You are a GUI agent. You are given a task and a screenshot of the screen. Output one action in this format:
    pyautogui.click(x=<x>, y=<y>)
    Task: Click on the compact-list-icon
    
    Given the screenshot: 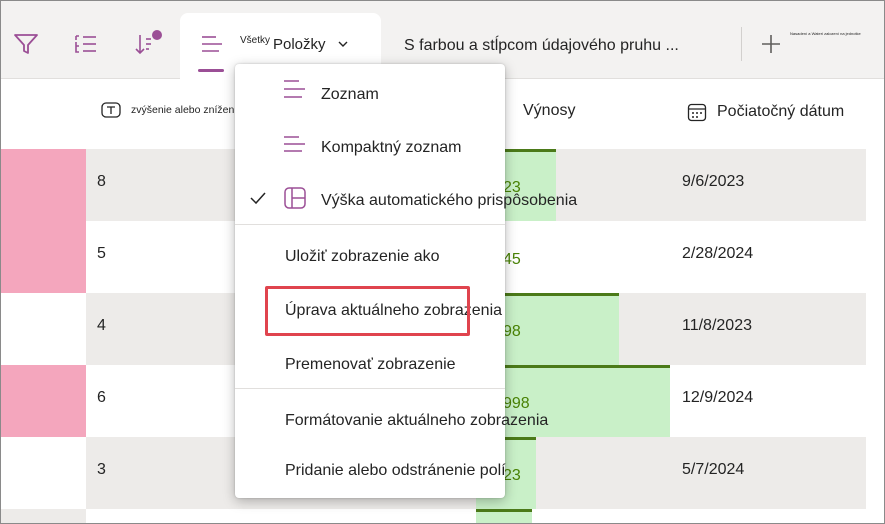 What is the action you would take?
    pyautogui.click(x=295, y=146)
    